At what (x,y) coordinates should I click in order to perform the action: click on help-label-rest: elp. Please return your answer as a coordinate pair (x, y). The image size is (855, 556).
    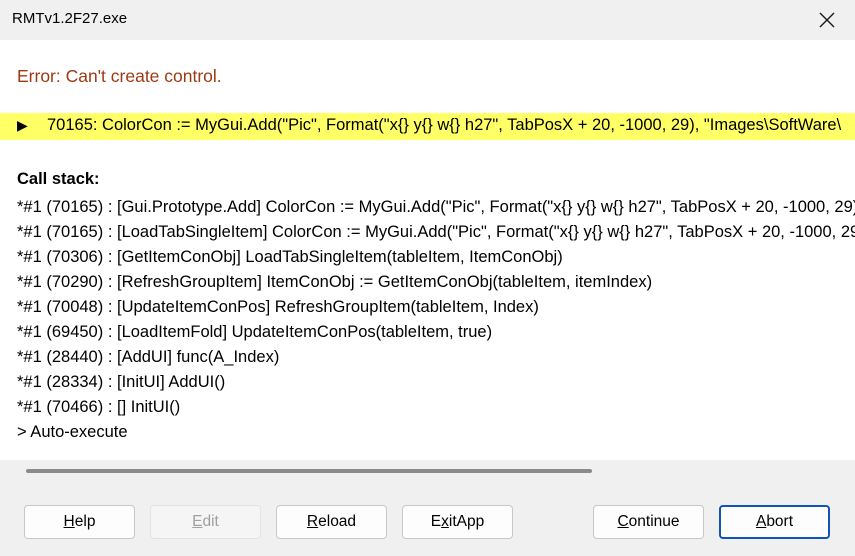
    Looking at the image, I should click on (85, 521).